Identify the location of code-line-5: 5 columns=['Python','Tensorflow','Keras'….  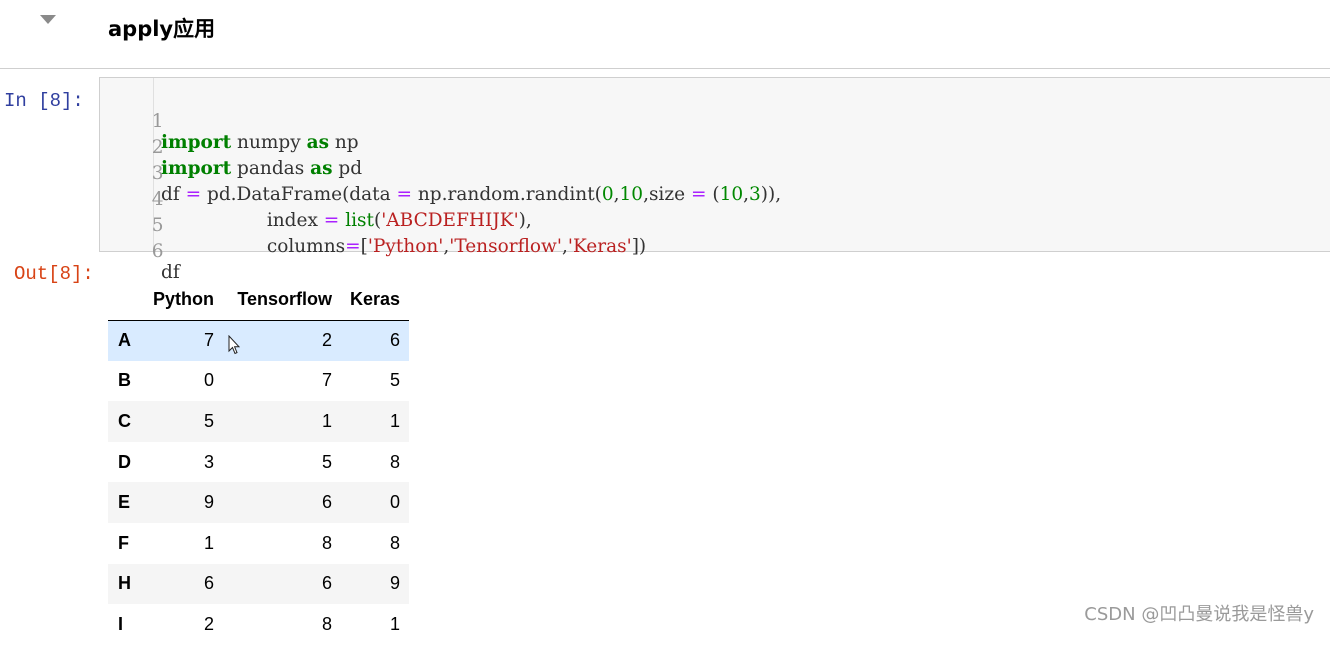
(373, 225).